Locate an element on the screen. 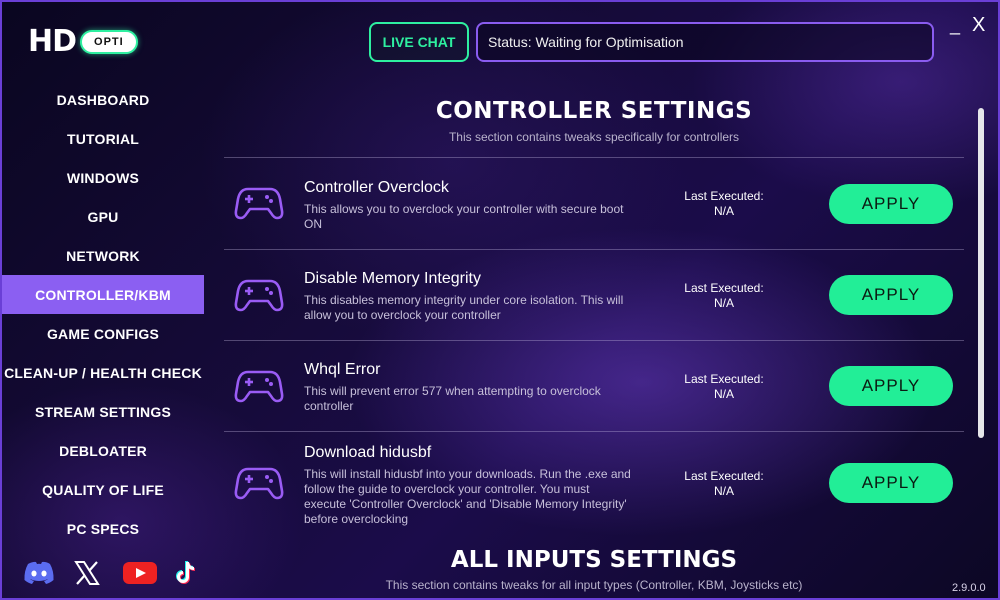 This screenshot has width=1000, height=600. close-button: X is located at coordinates (978, 25).